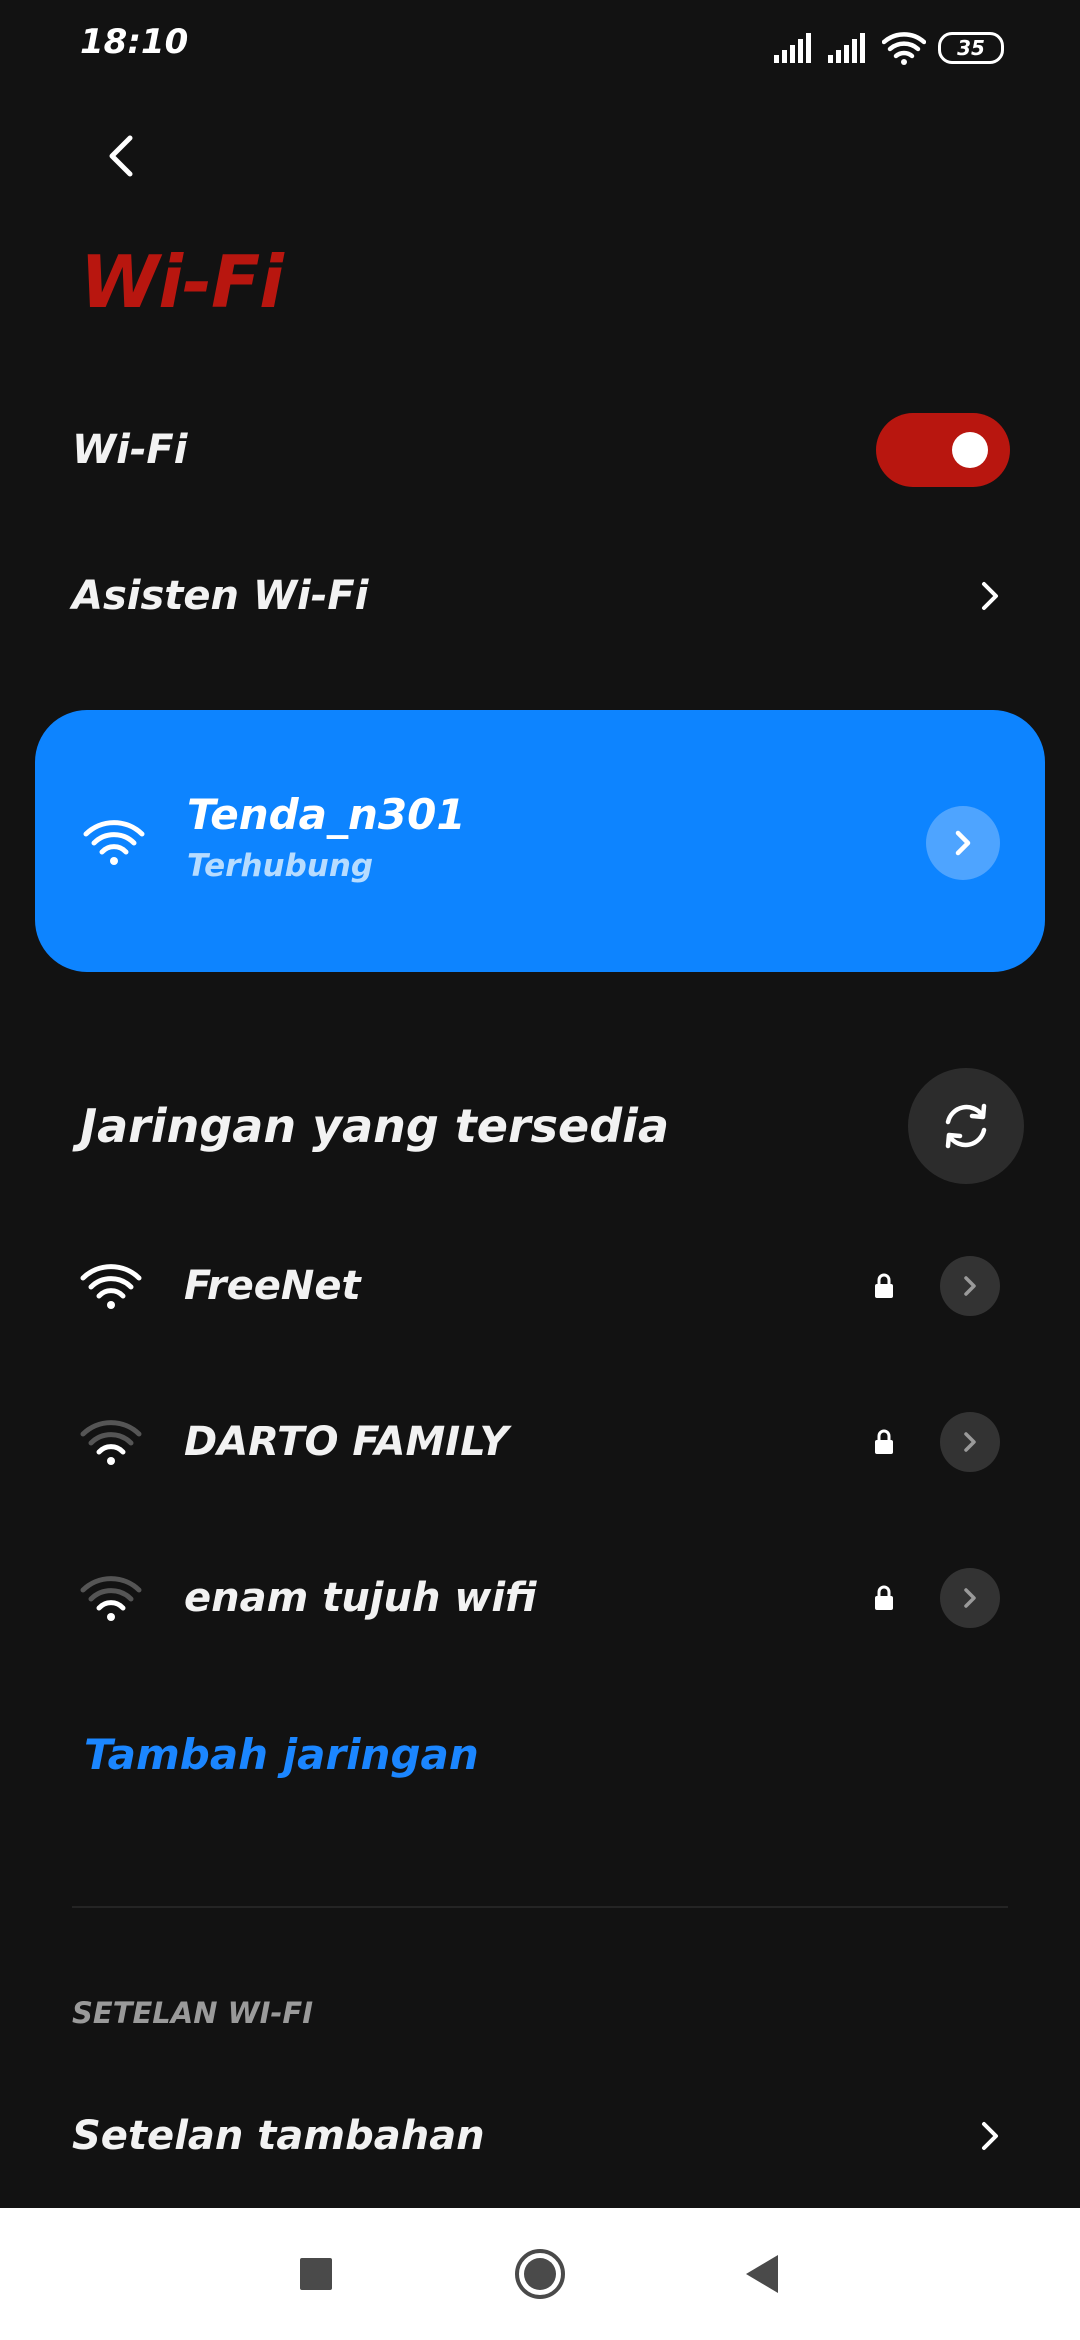  Describe the element at coordinates (360, 1598) in the screenshot. I see `network-name: enam tujuh wifi` at that location.